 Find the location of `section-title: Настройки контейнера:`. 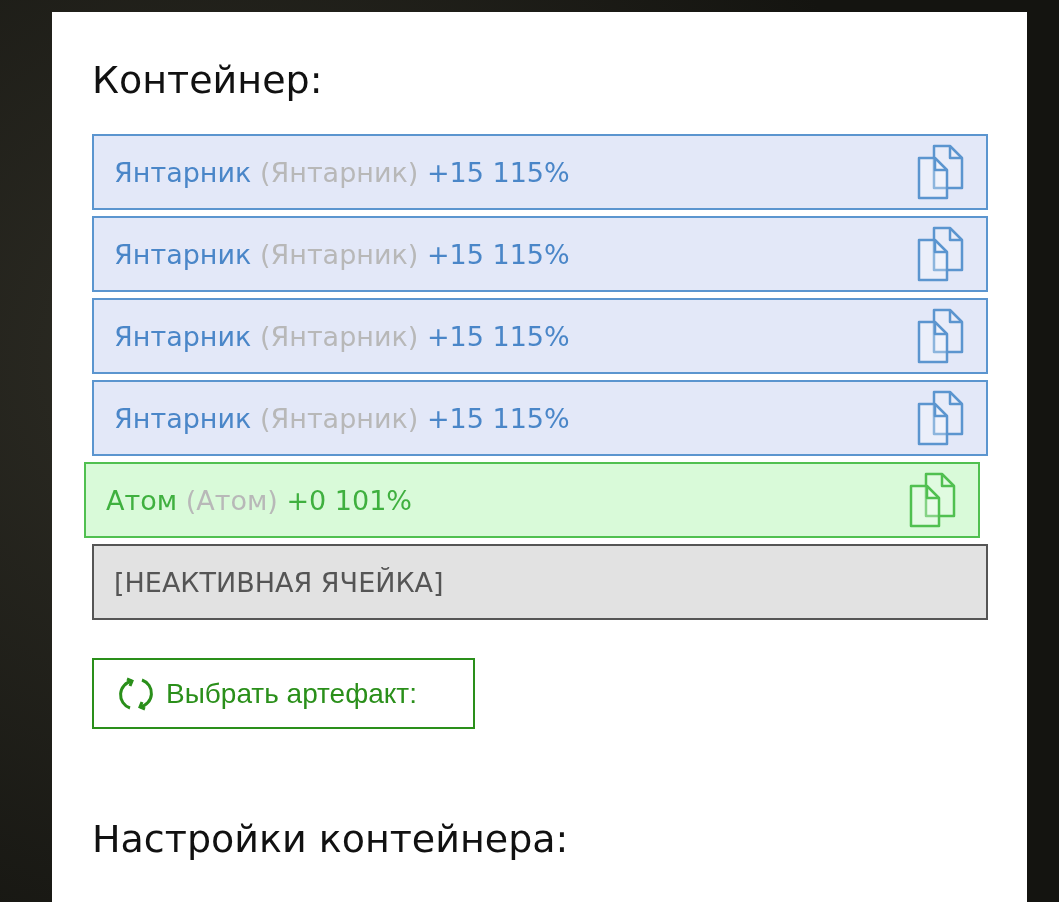

section-title: Настройки контейнера: is located at coordinates (331, 839).